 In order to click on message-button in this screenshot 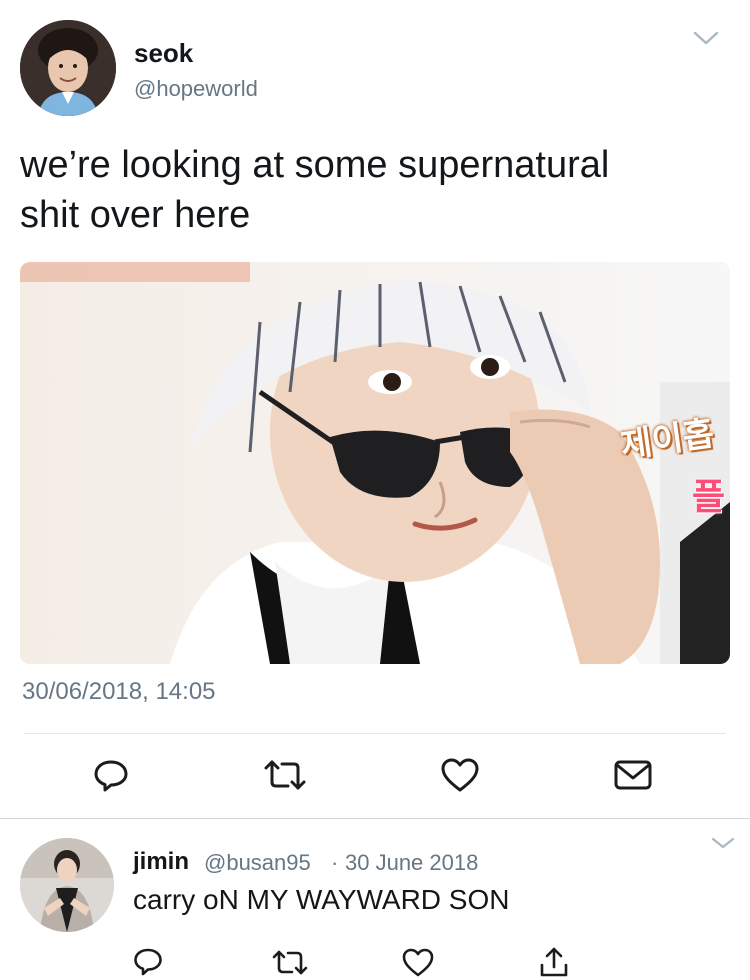, I will do `click(633, 775)`.